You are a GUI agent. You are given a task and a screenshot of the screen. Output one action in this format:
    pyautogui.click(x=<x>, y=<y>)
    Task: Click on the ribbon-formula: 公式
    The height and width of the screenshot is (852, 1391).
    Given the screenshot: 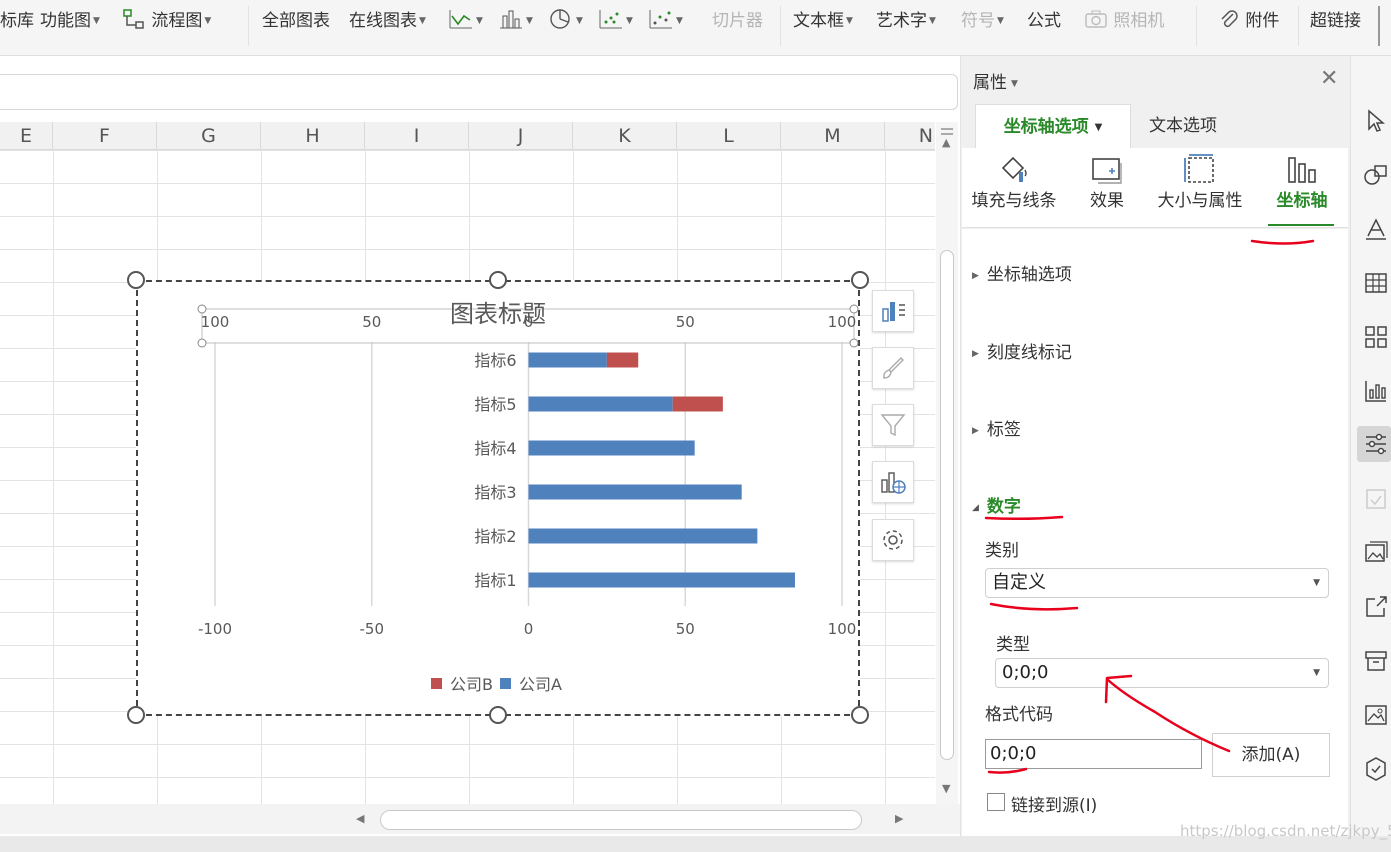 What is the action you would take?
    pyautogui.click(x=1044, y=21)
    